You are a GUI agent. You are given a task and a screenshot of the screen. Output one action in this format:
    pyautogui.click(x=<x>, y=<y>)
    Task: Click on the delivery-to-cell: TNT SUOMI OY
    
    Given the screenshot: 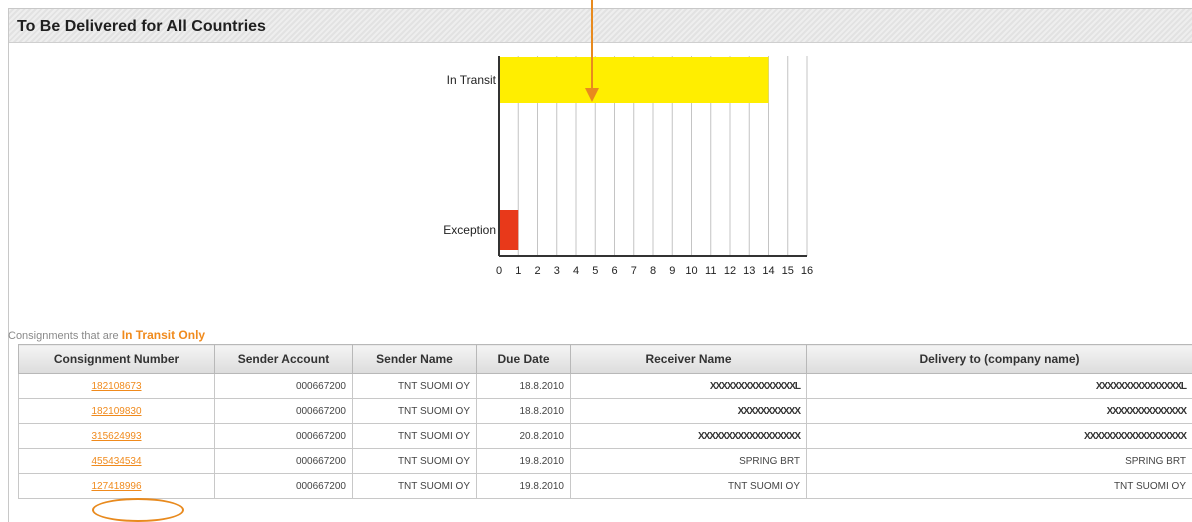 What is the action you would take?
    pyautogui.click(x=999, y=486)
    